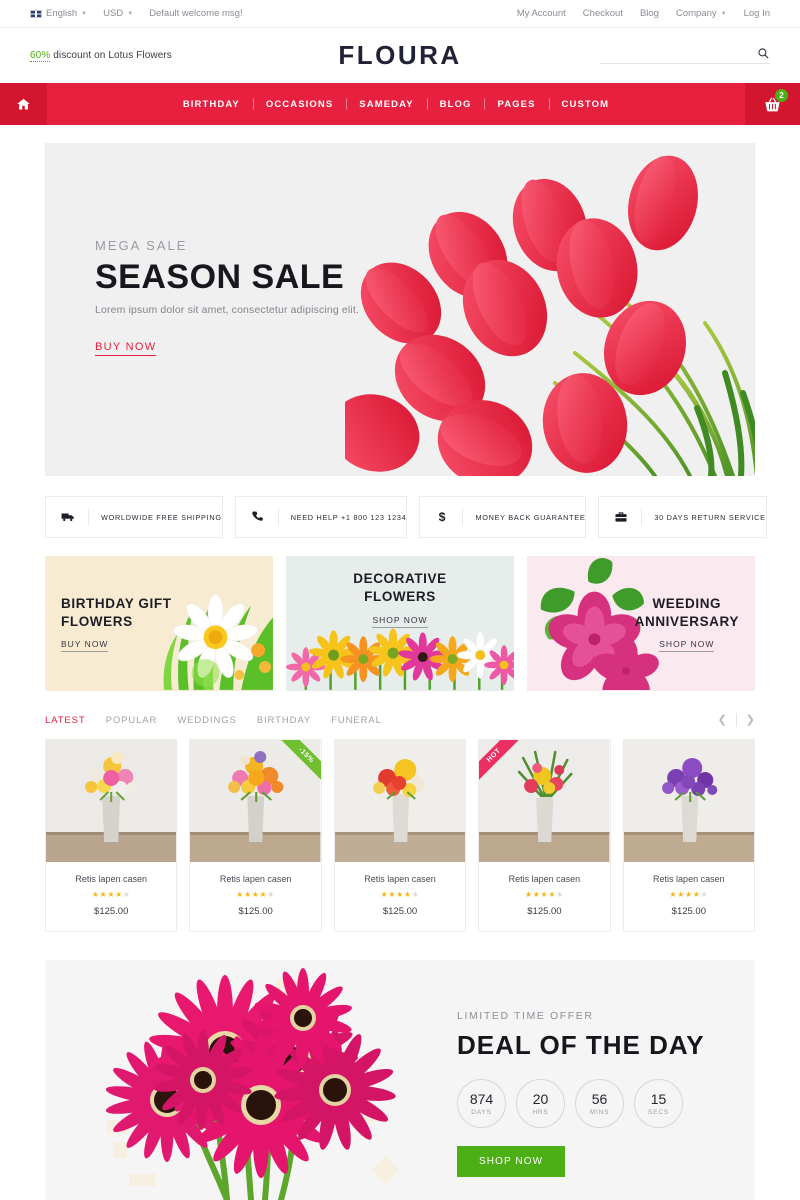 The width and height of the screenshot is (800, 1200). I want to click on product-tabs: LATEST POPULAR WEDDINGS BIRTHDAY FUNERAL, so click(213, 720).